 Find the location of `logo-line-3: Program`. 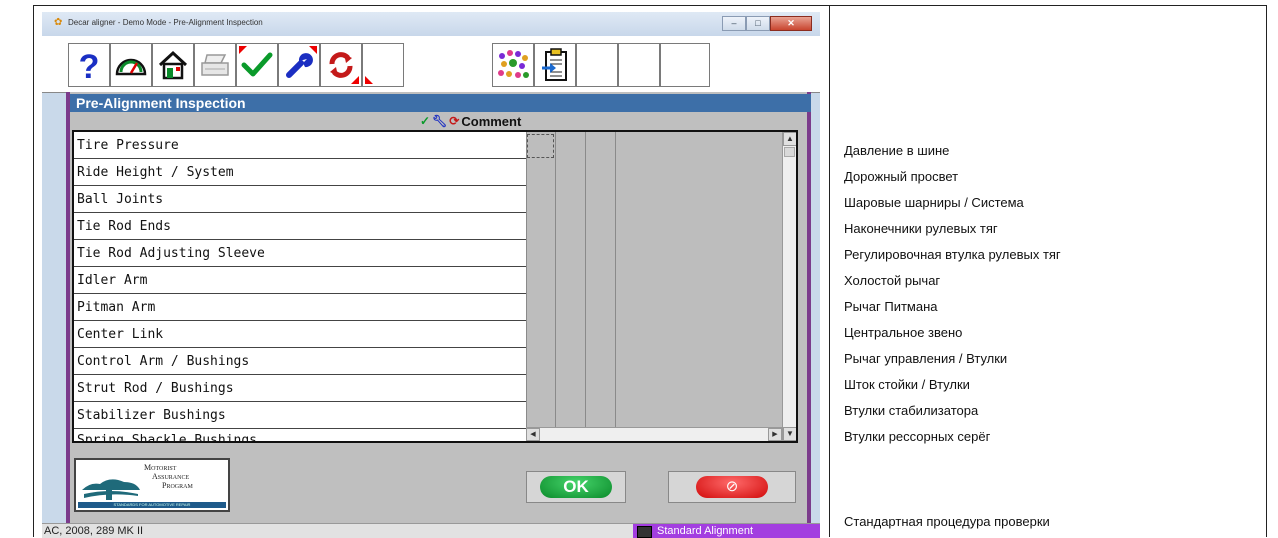

logo-line-3: Program is located at coordinates (177, 485).